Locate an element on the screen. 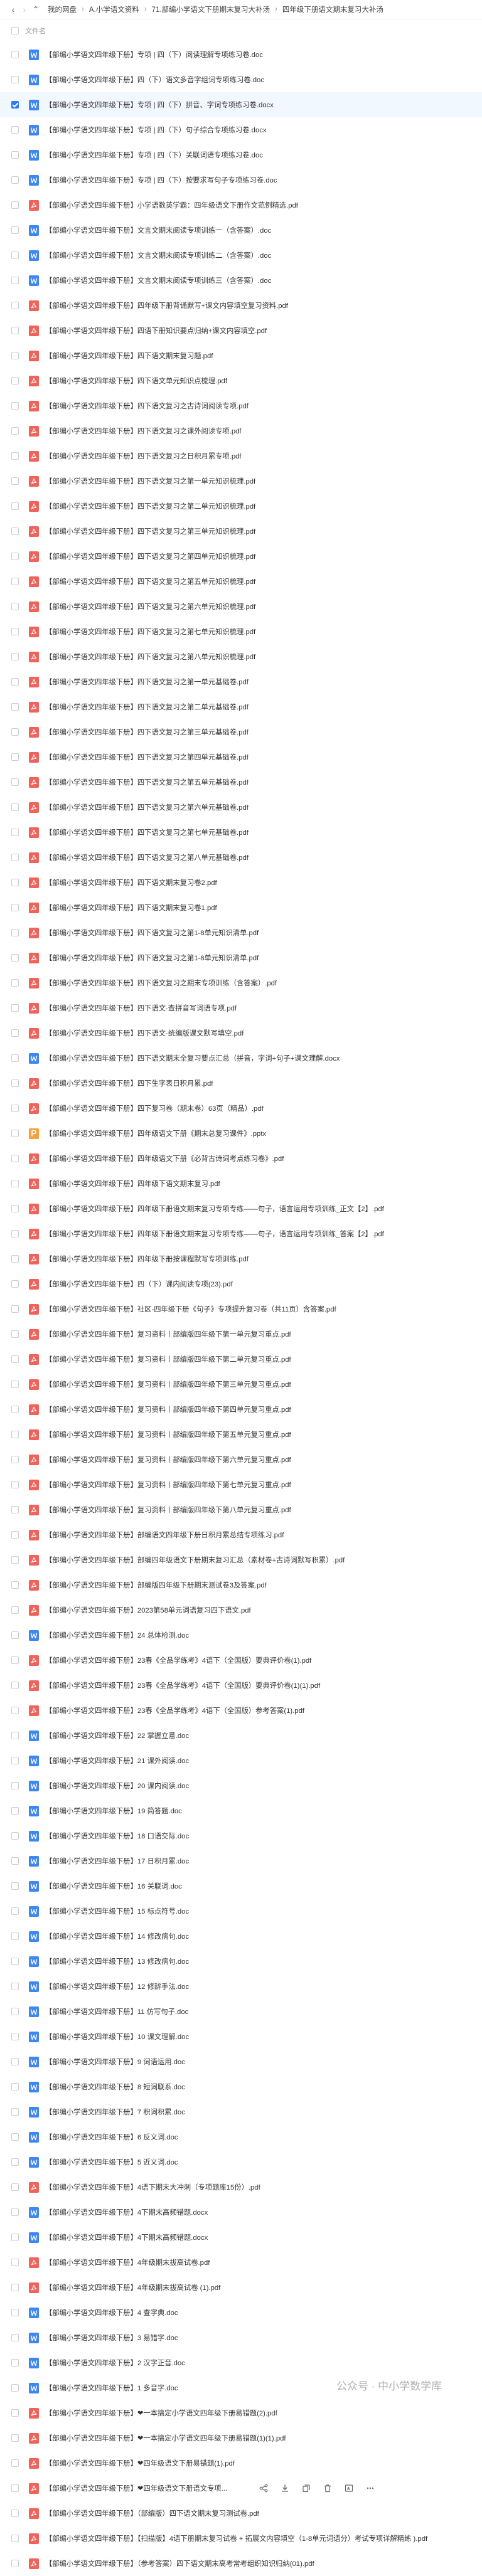  file-row: 【部编小学语文四年级下册】四下语文复习之第1-8单元知识清单.pdf is located at coordinates (241, 932).